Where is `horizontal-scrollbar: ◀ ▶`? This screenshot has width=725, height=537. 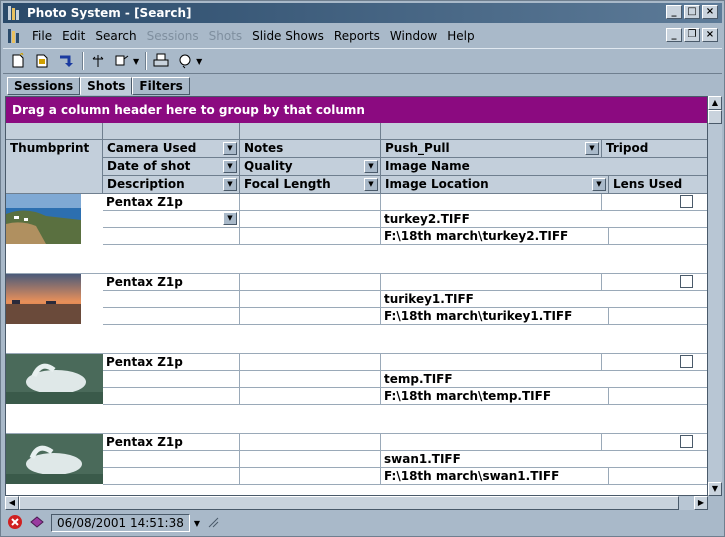 horizontal-scrollbar: ◀ ▶ is located at coordinates (356, 503).